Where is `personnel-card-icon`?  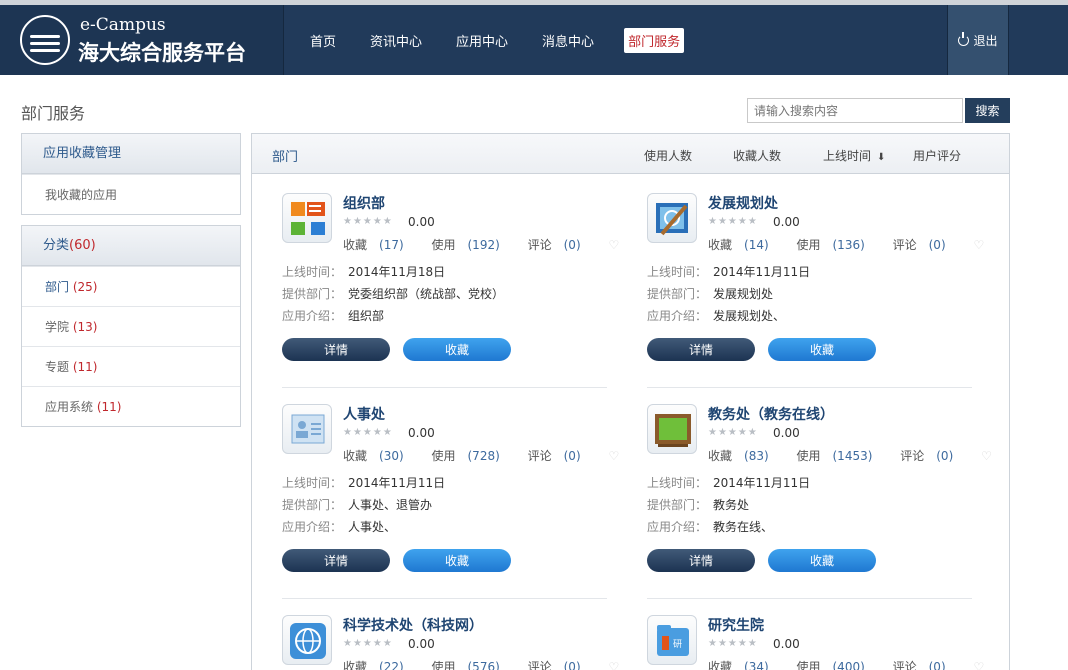
personnel-card-icon is located at coordinates (307, 429).